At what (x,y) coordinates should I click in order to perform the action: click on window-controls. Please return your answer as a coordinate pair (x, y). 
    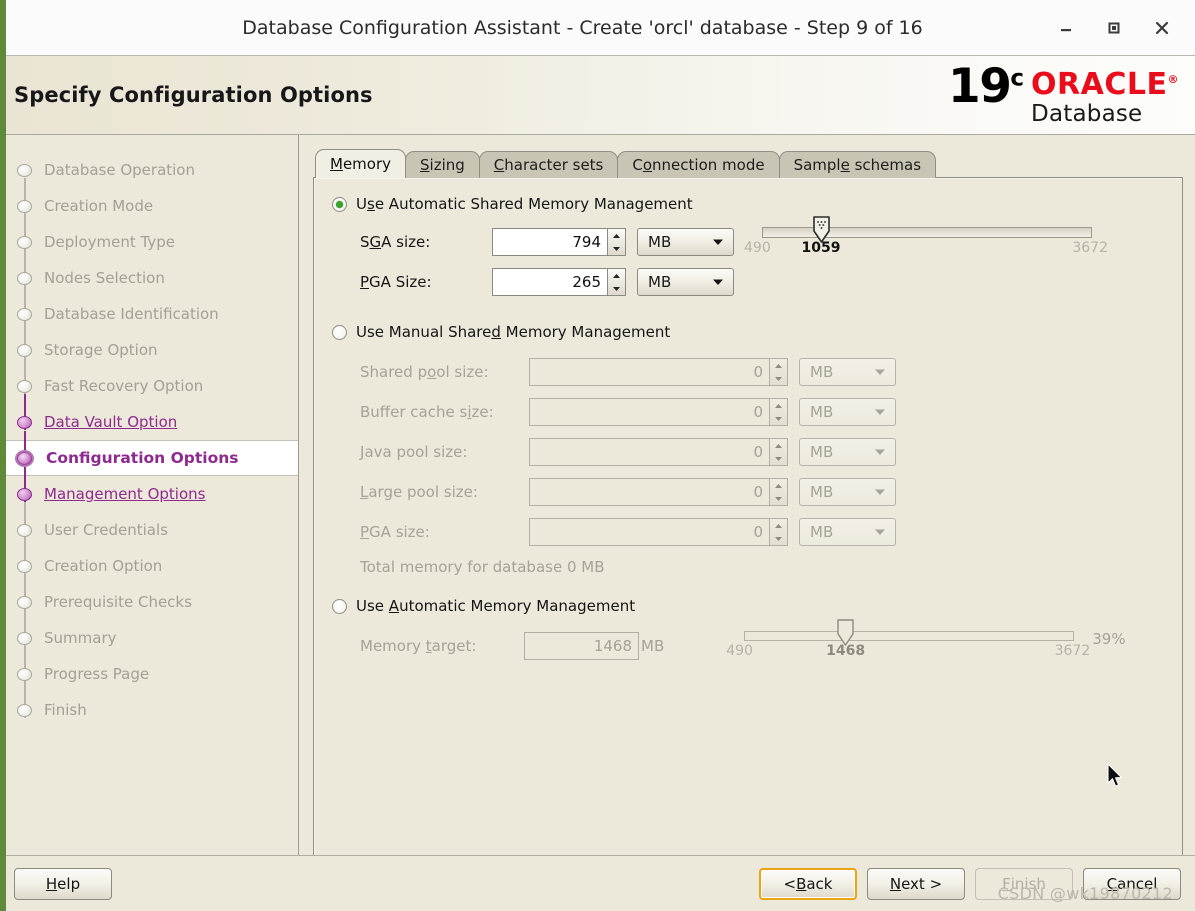
    Looking at the image, I should click on (1125, 28).